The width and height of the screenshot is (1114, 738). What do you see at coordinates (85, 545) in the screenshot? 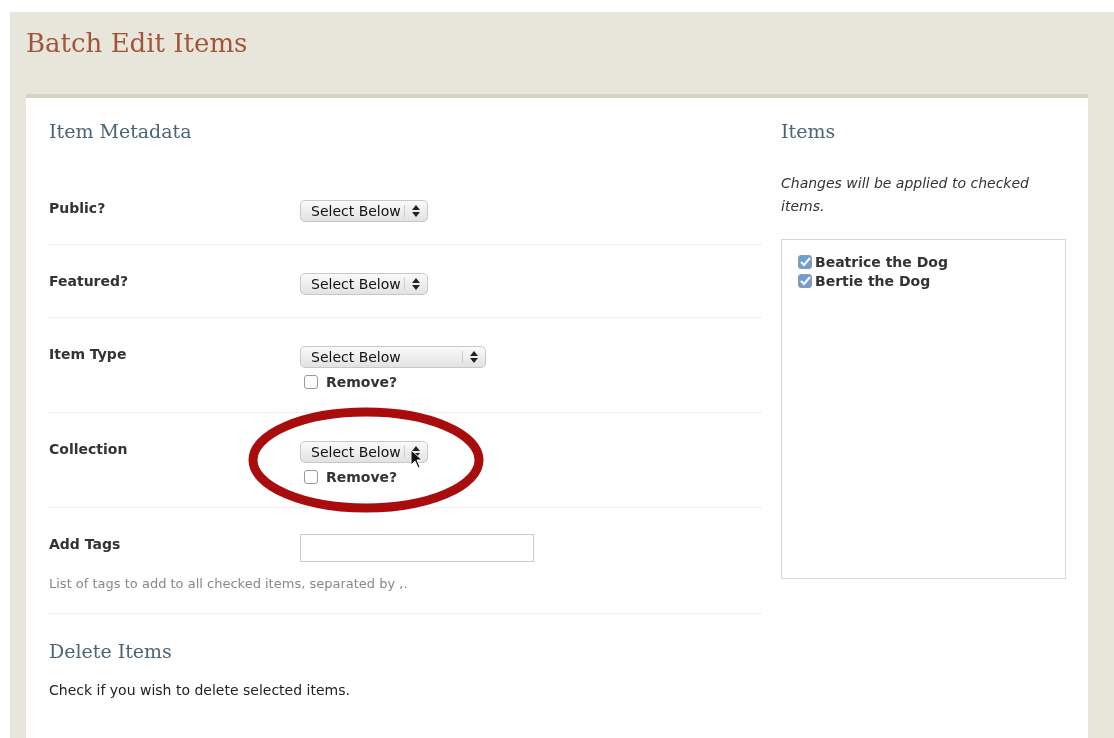
I see `field-label: Add Tags` at bounding box center [85, 545].